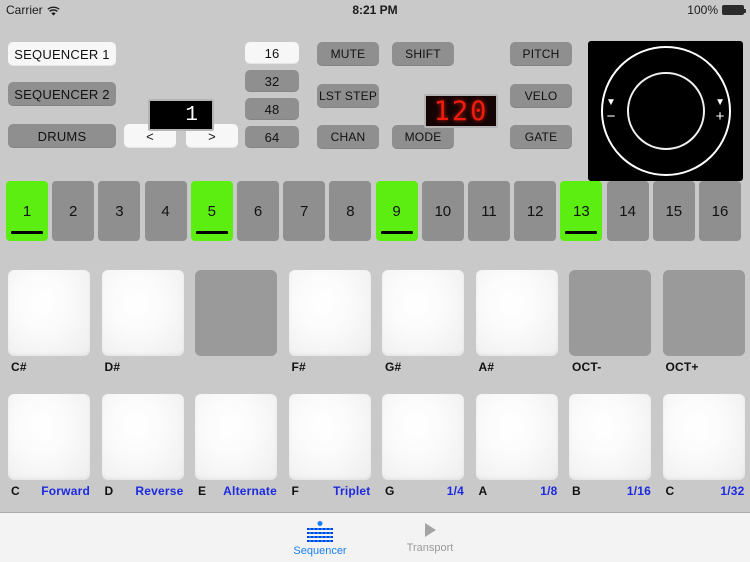 This screenshot has height=562, width=750. I want to click on battery-full-icon, so click(734, 10).